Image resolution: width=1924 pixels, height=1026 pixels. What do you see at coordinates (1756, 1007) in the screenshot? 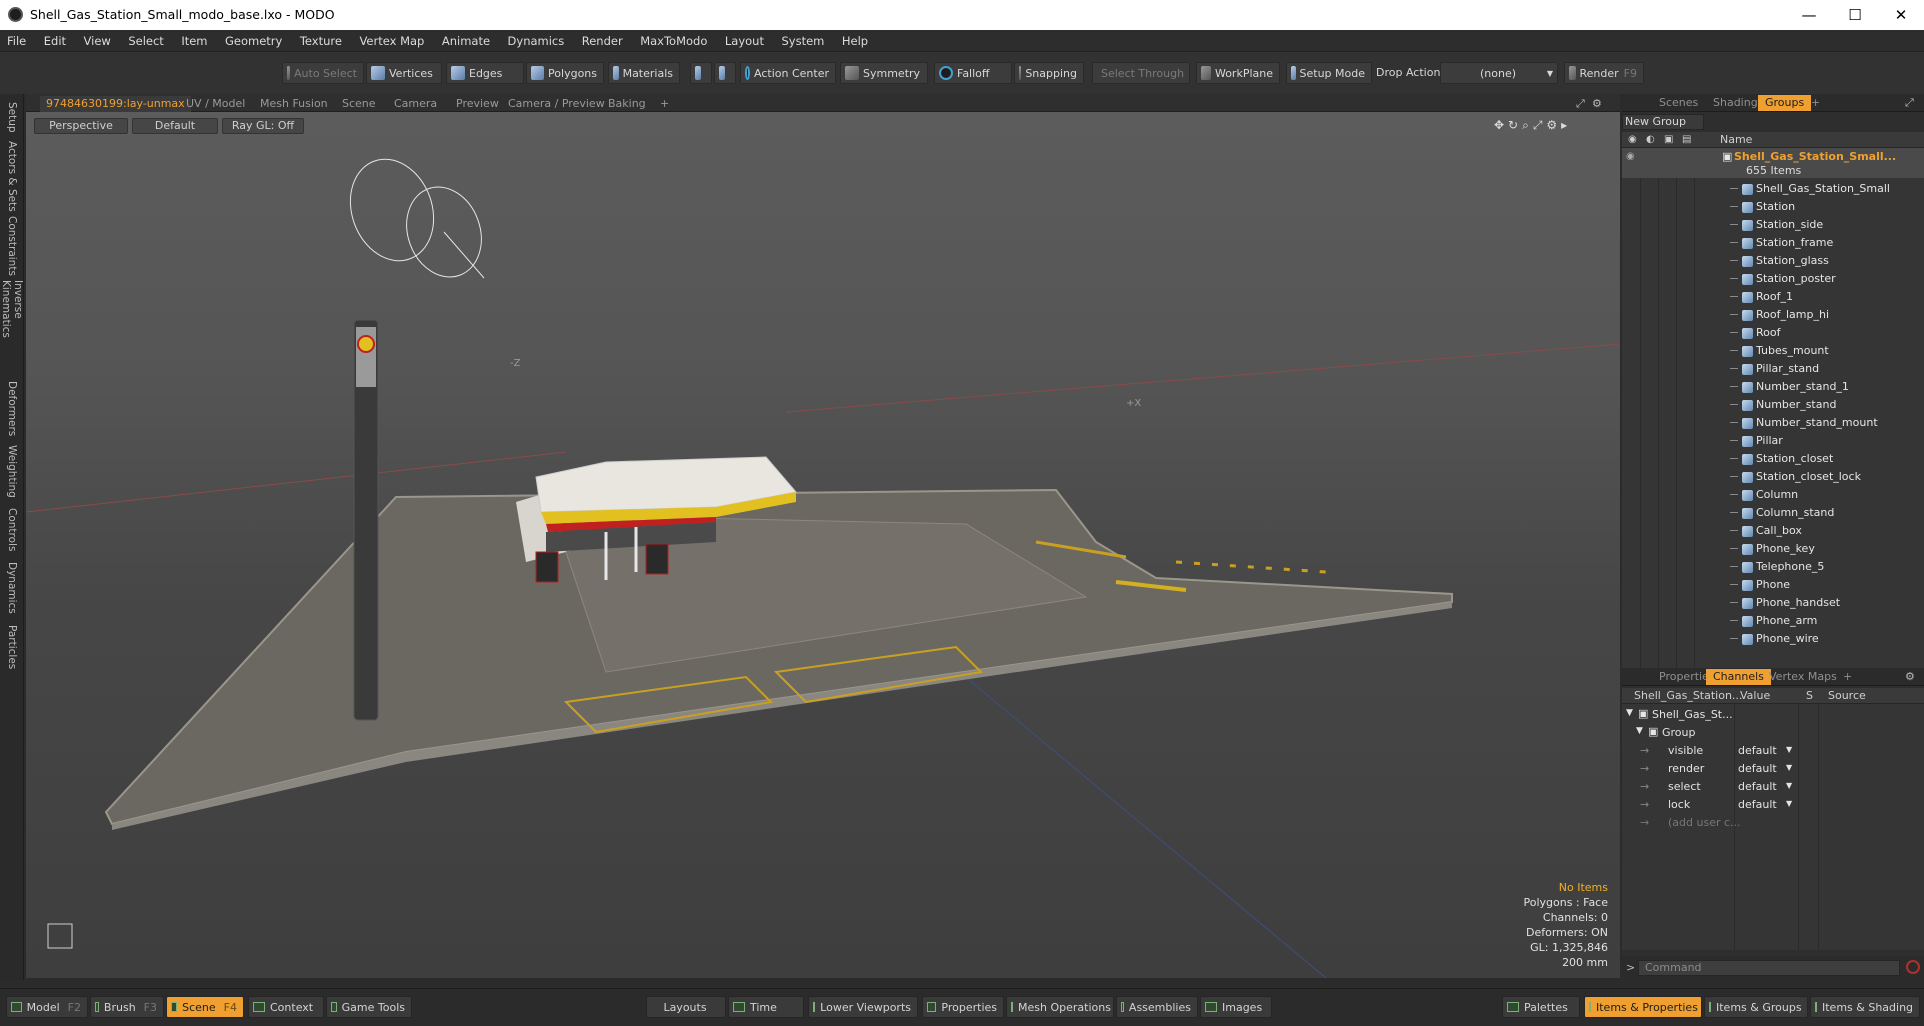
I see `items-groups-button: Items & Groups` at bounding box center [1756, 1007].